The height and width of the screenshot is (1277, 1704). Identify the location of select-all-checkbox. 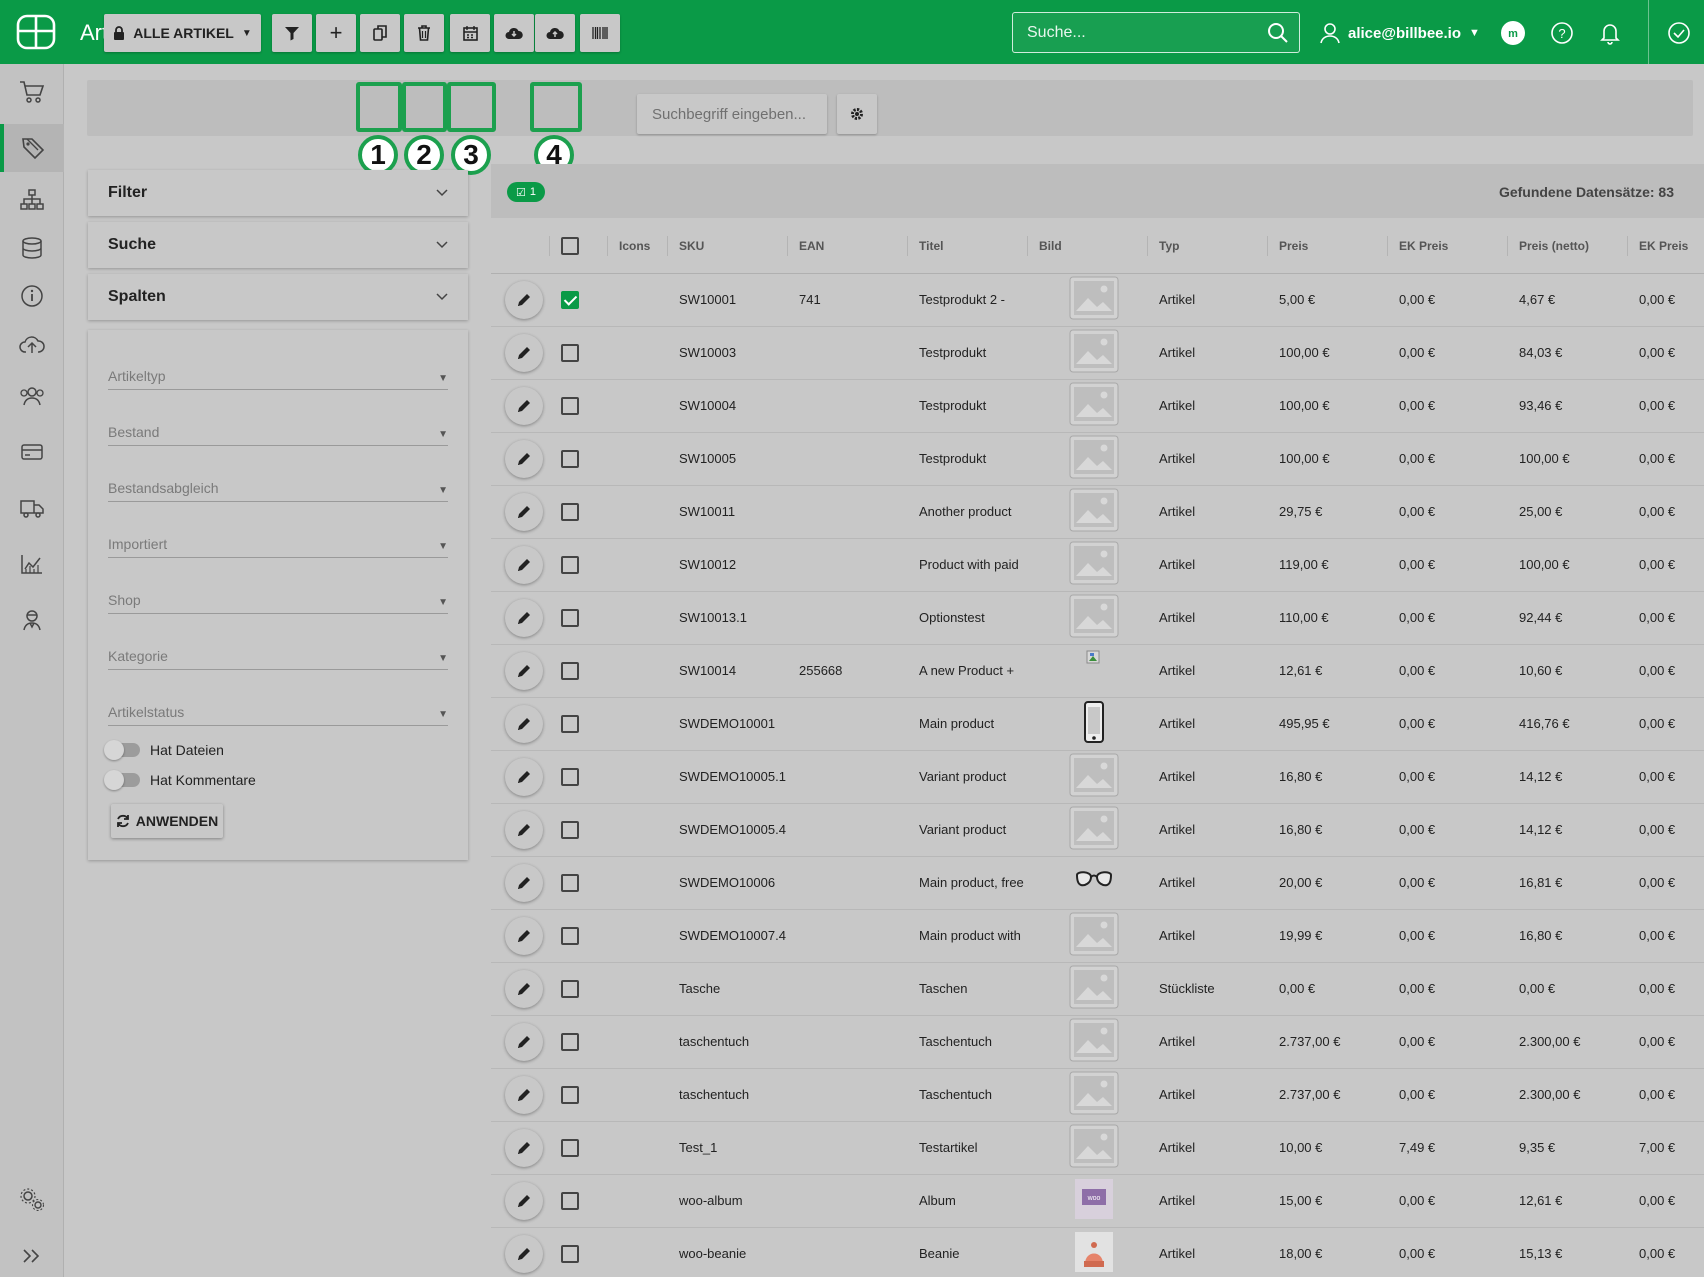
(570, 245).